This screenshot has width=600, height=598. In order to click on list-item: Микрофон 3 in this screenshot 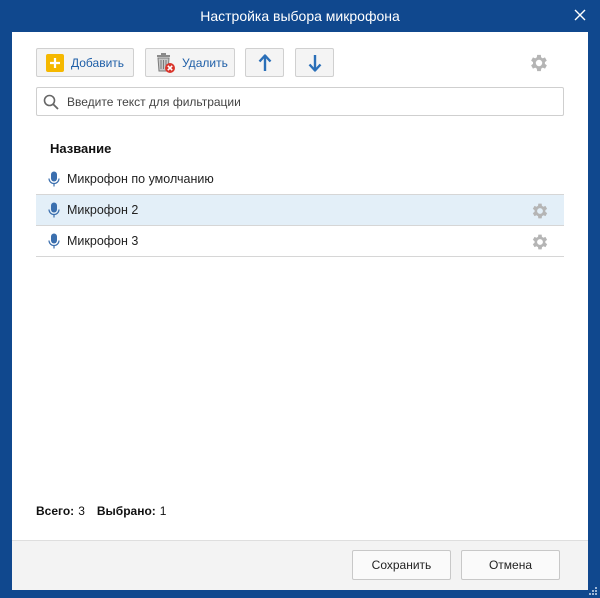, I will do `click(300, 241)`.